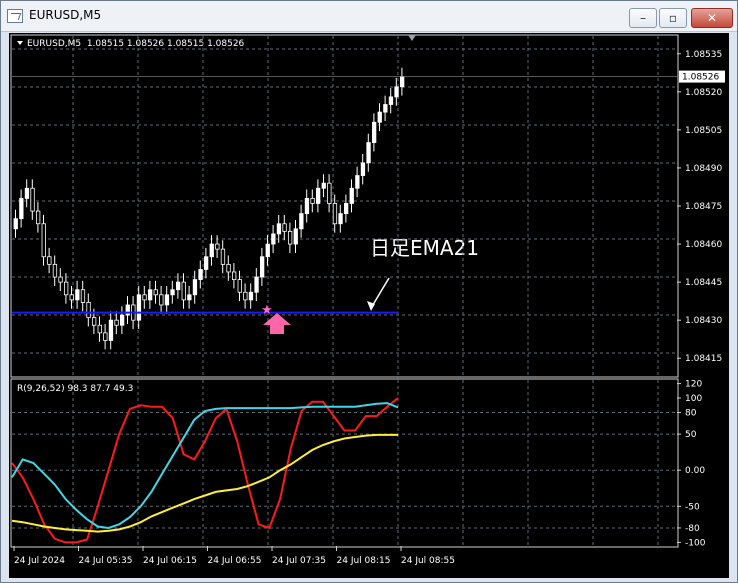  I want to click on header-dropdown-icon, so click(20, 43).